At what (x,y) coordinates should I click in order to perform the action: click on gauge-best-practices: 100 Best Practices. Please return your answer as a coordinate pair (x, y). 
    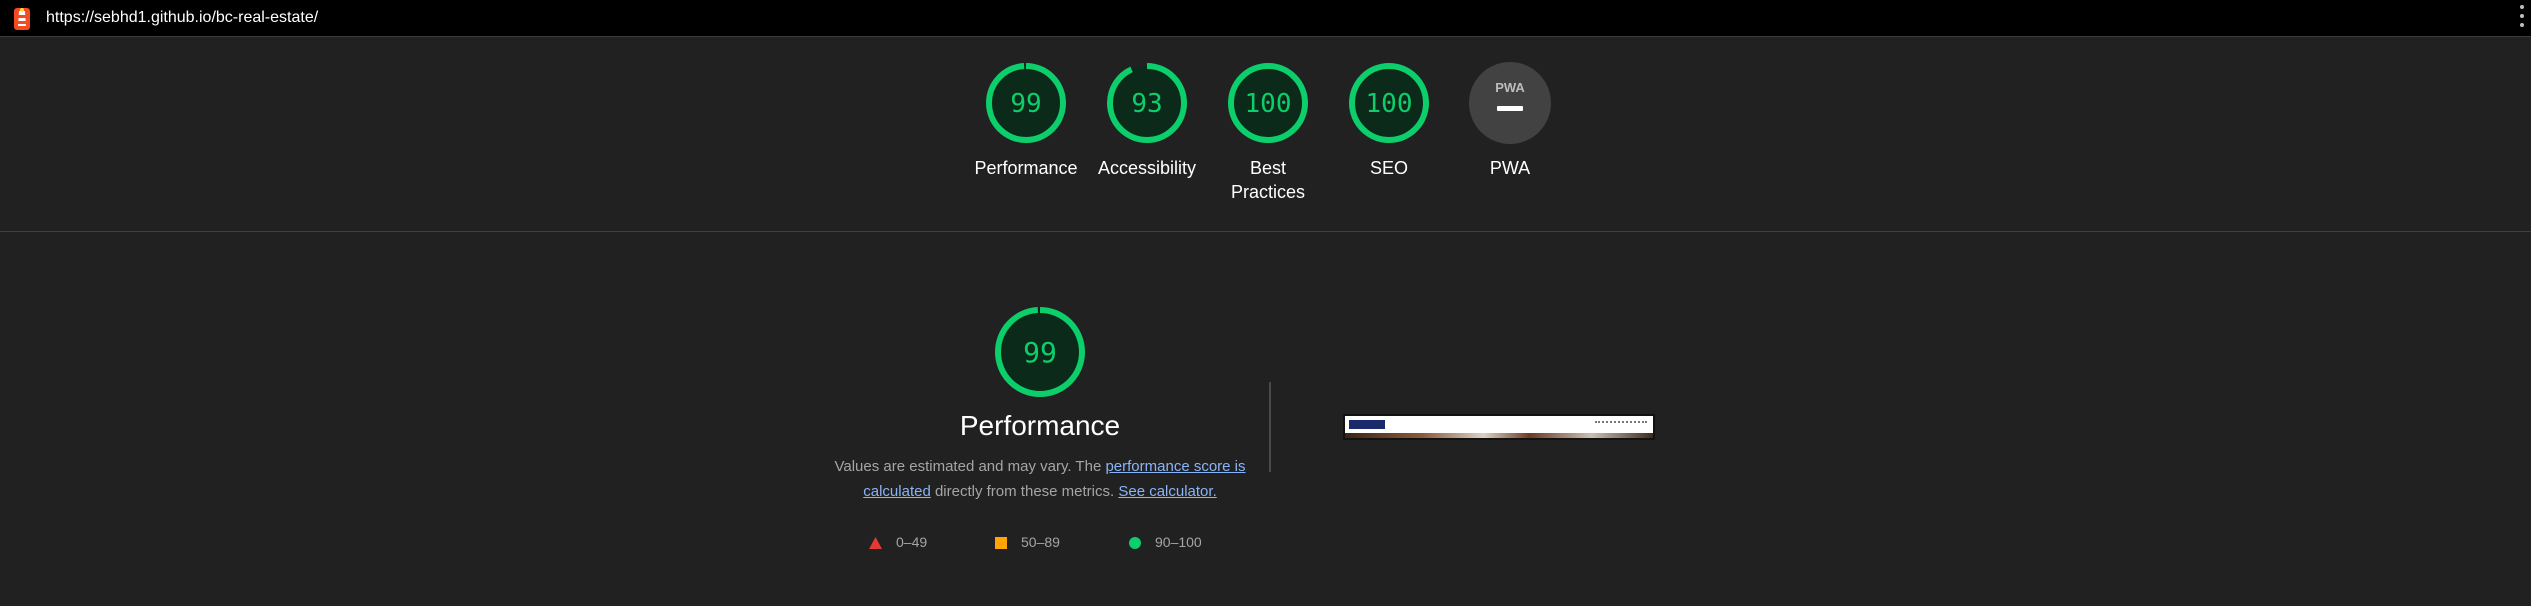
    Looking at the image, I should click on (1268, 133).